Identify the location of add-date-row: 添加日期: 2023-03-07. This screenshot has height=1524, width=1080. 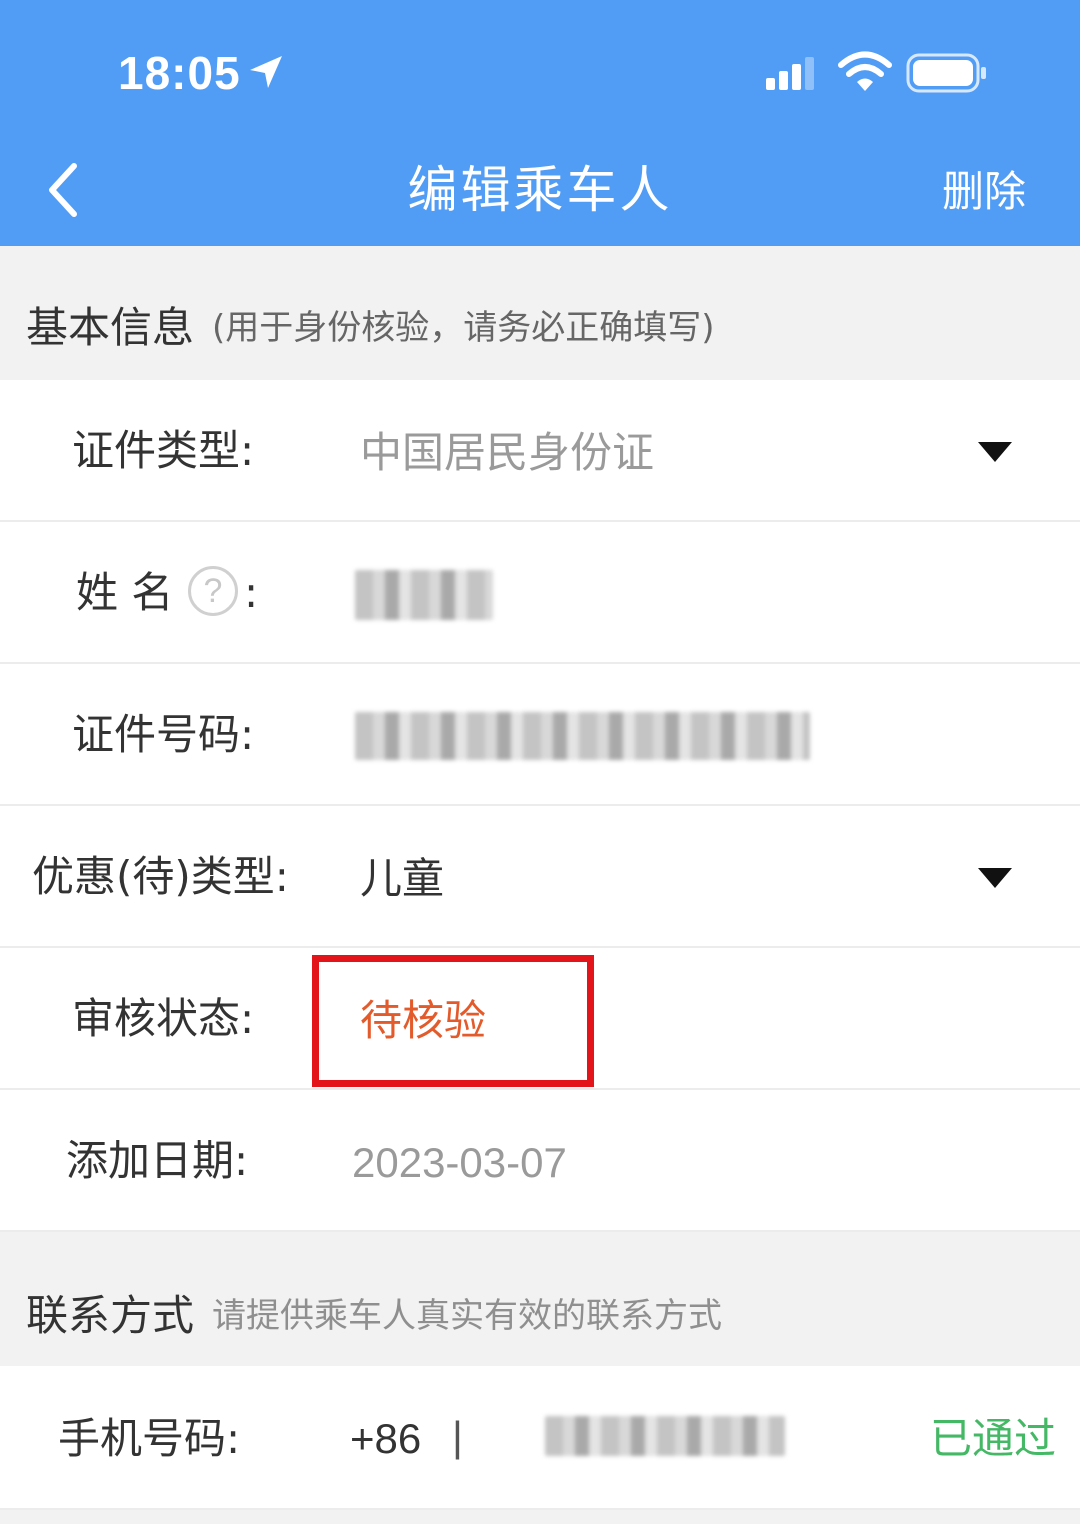
(540, 1161).